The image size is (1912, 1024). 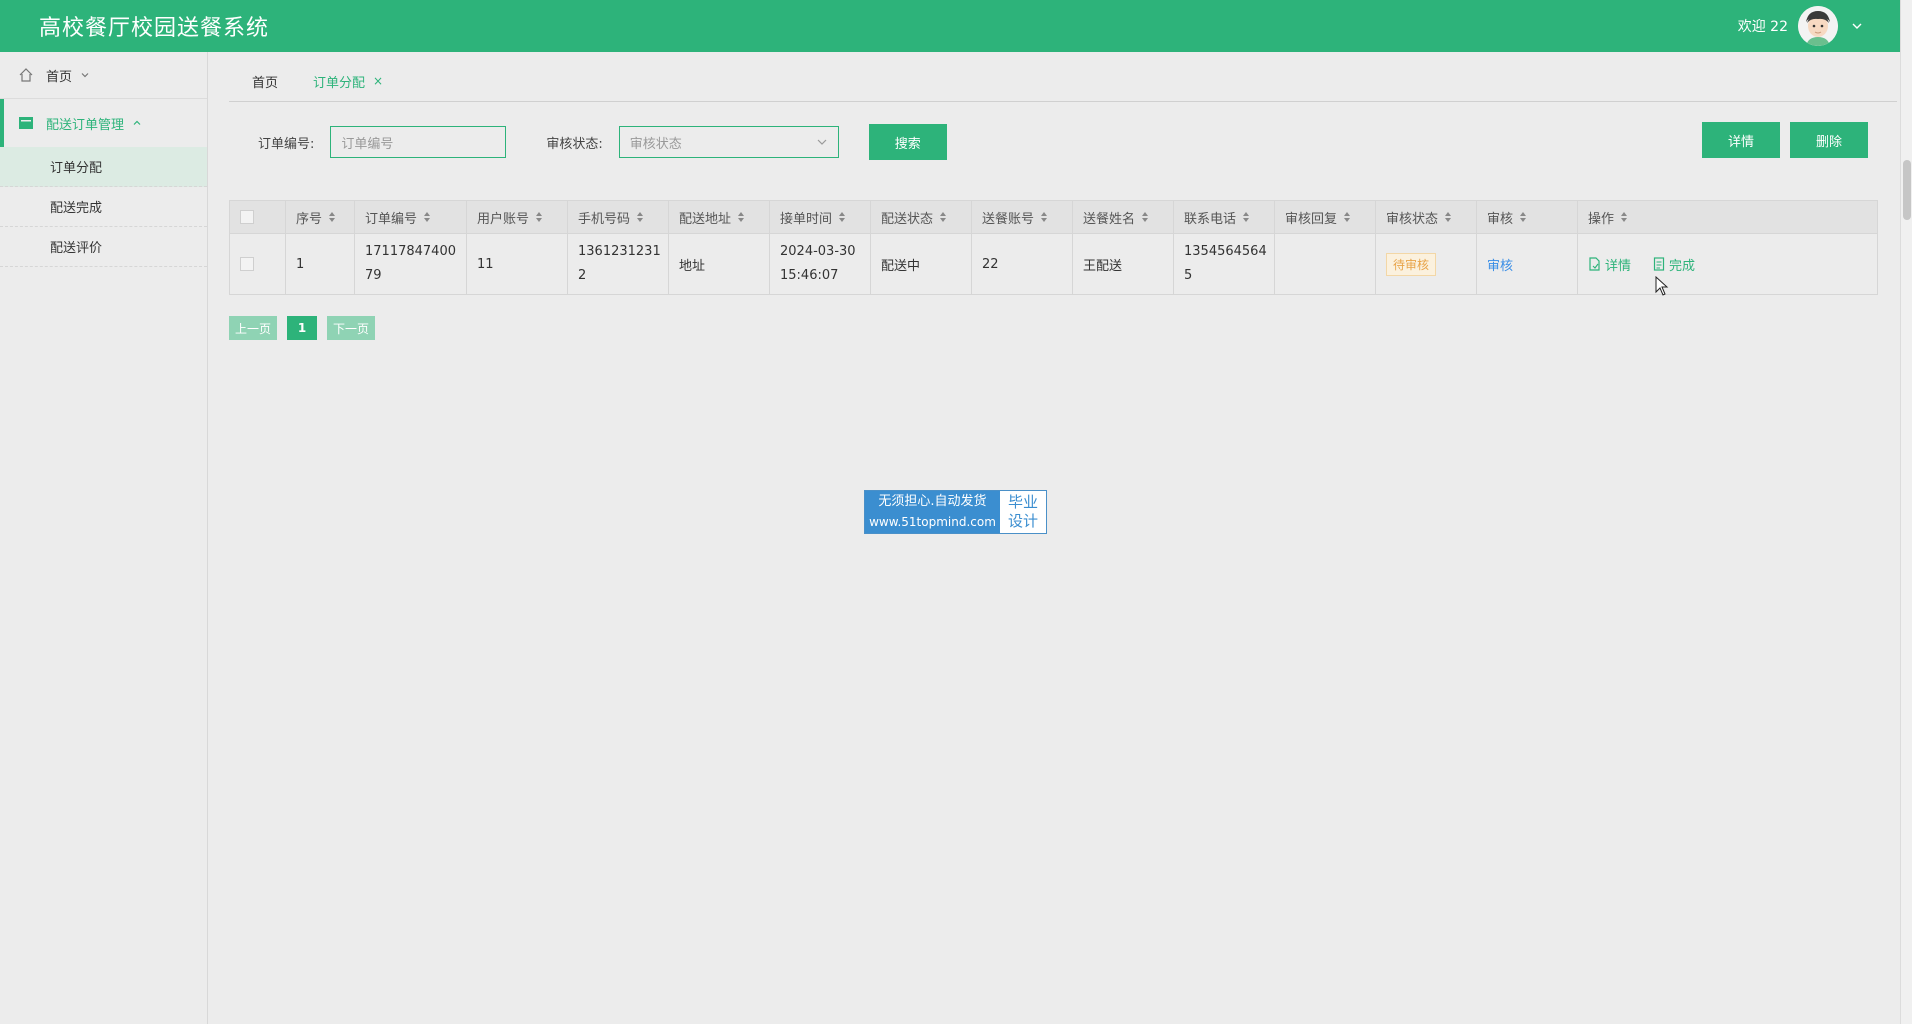 I want to click on detail-button: 详情, so click(x=1741, y=140).